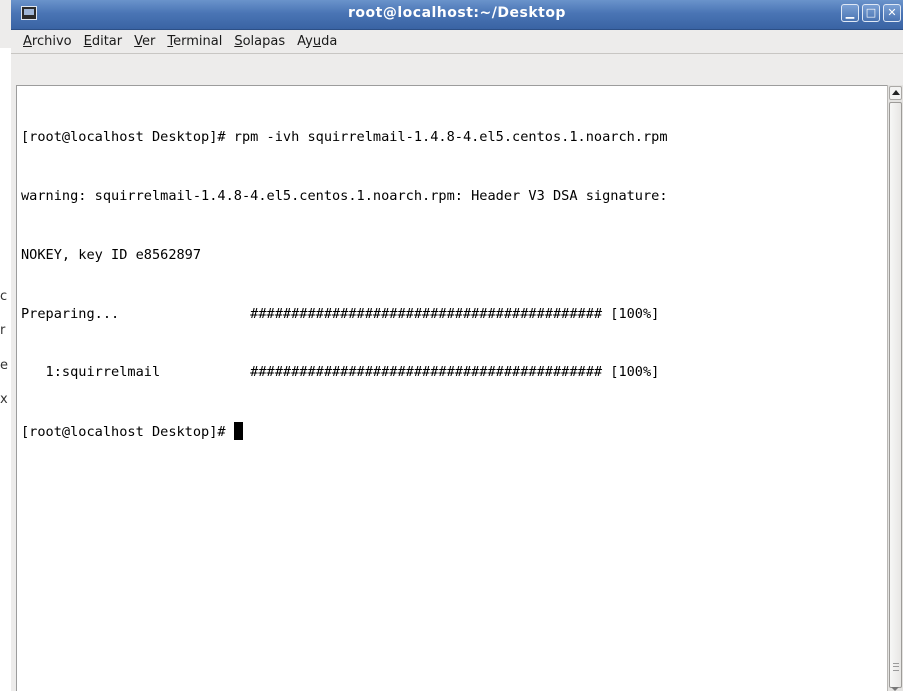 The height and width of the screenshot is (691, 903). Describe the element at coordinates (895, 395) in the screenshot. I see `scroll-thumb` at that location.